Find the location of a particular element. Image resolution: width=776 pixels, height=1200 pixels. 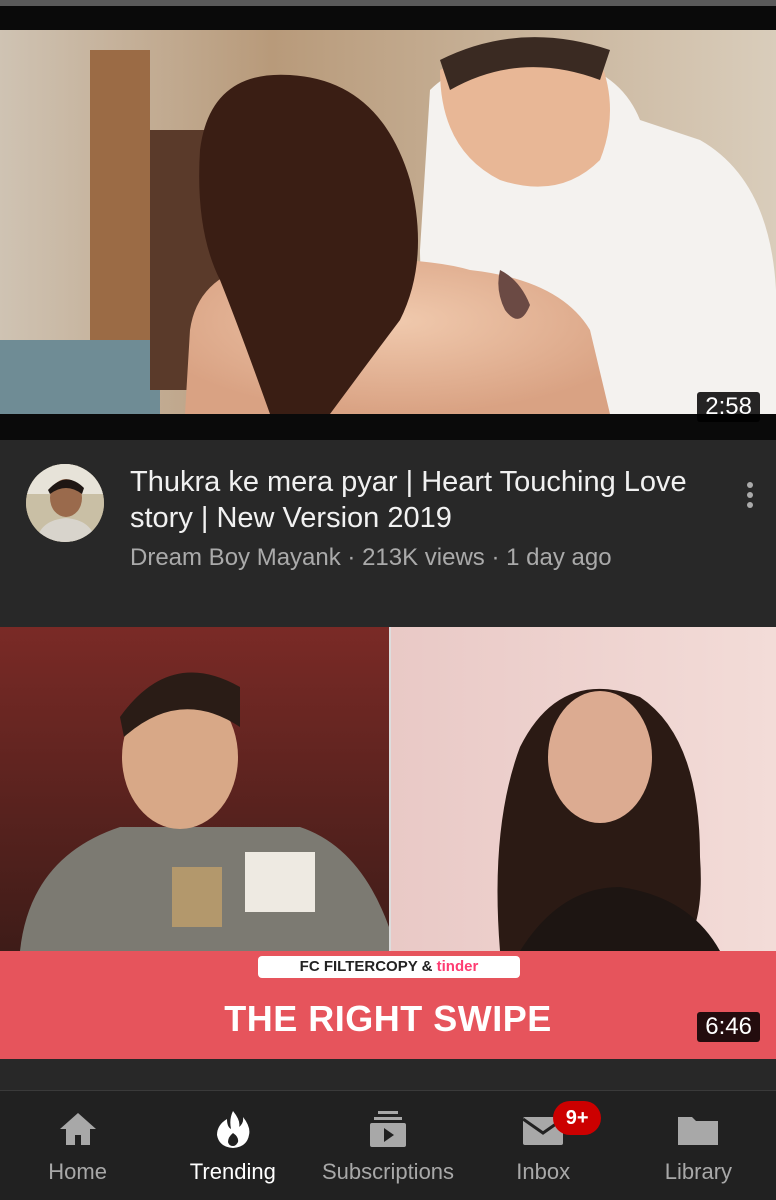

notification-badge: 9+ is located at coordinates (577, 1118).